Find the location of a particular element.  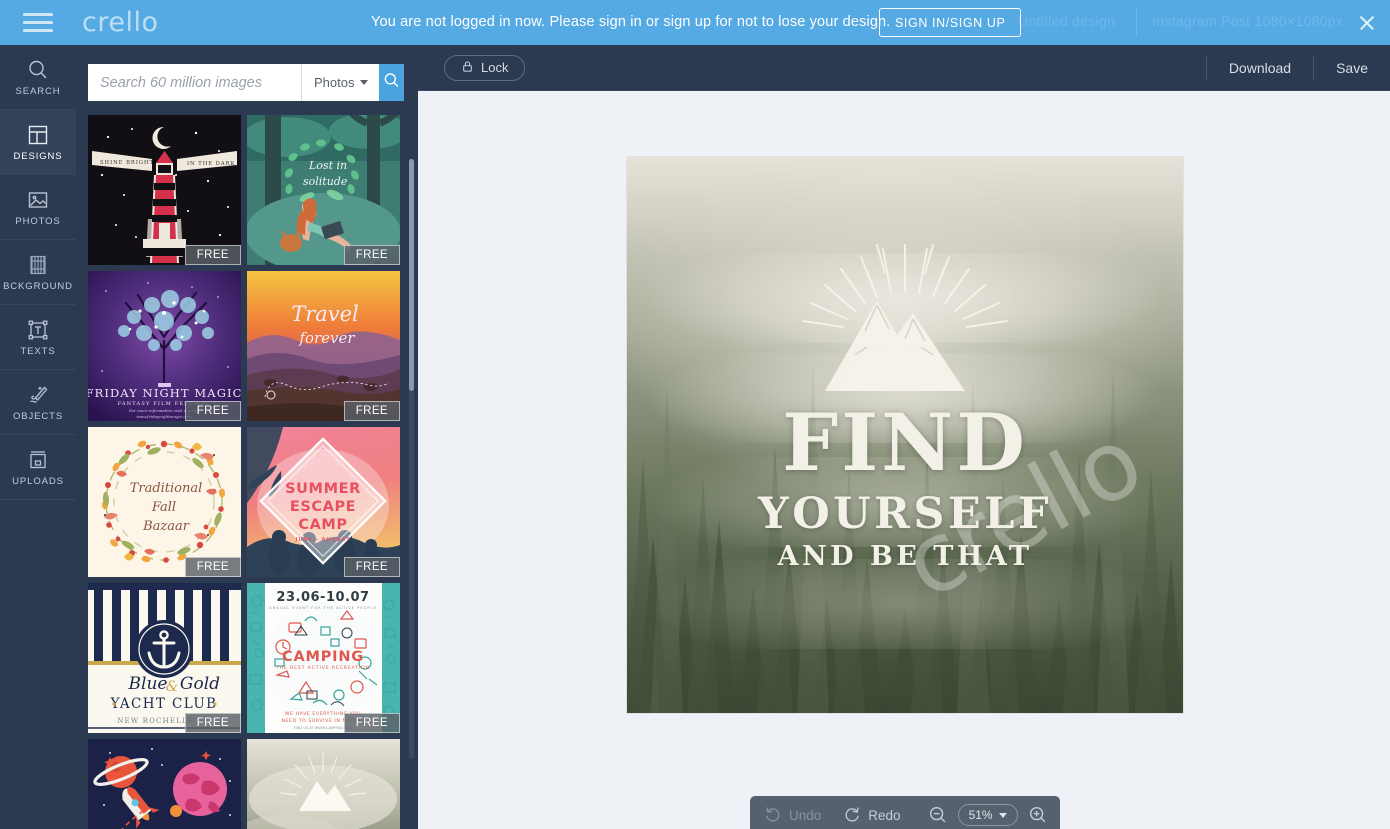

svg-text: Blue is located at coordinates (148, 684).